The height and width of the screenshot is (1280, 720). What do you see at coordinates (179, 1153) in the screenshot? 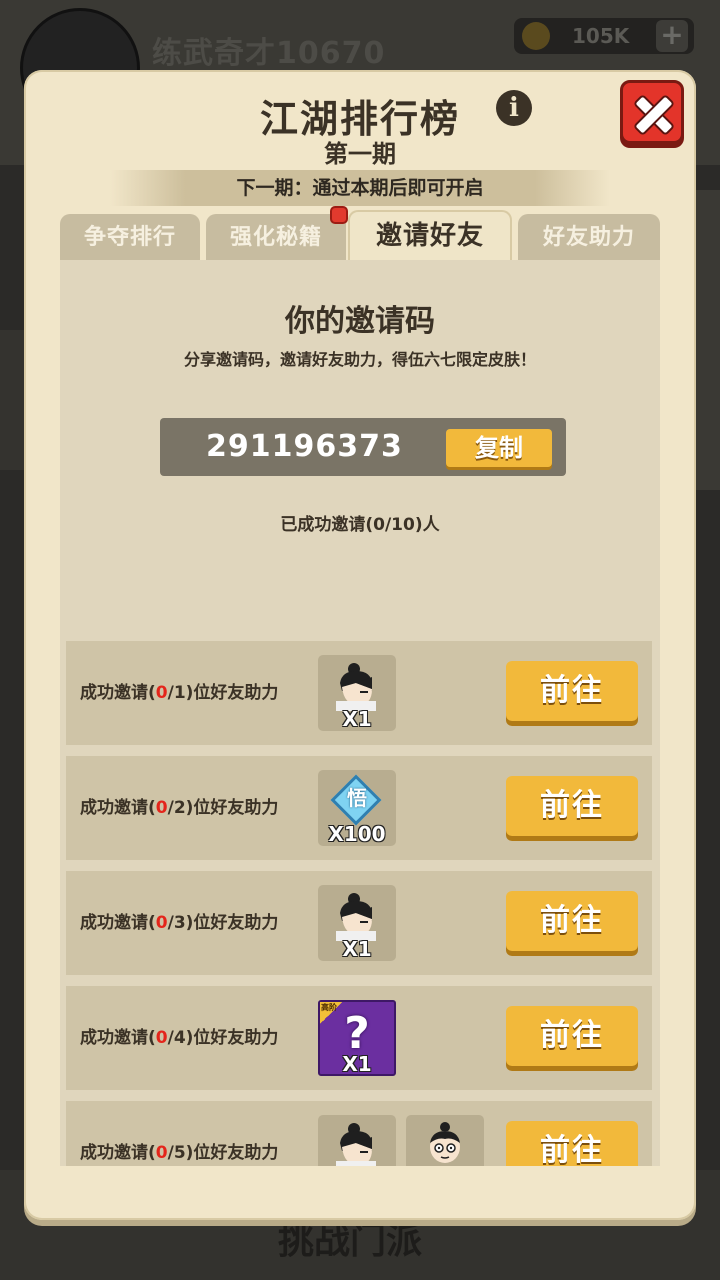
I see `row-label: 成功邀请(0/5)位好友助力` at bounding box center [179, 1153].